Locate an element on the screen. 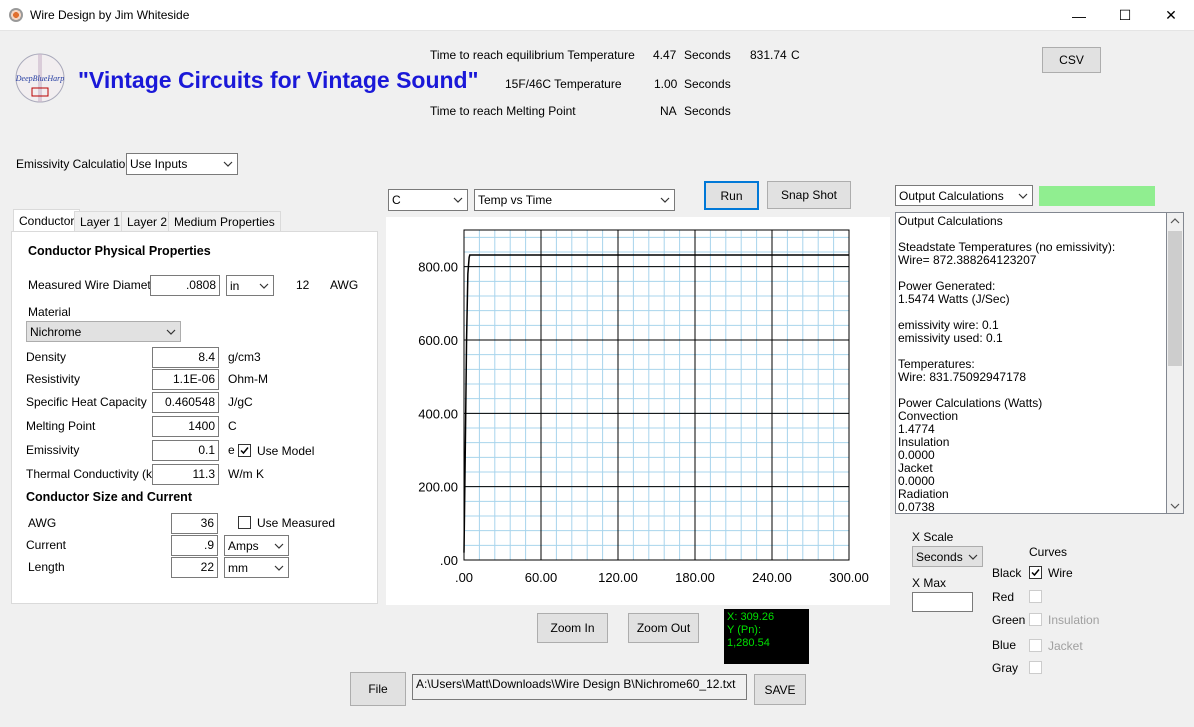 The width and height of the screenshot is (1194, 727). file-button: File is located at coordinates (378, 689).